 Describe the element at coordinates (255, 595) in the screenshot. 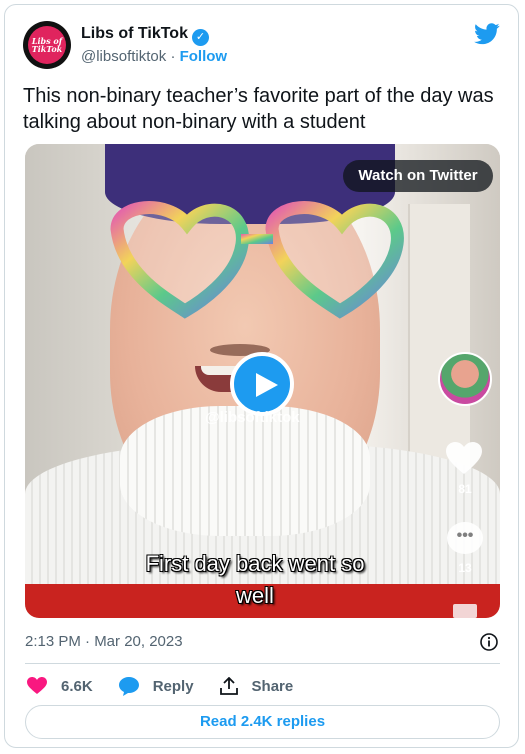

I see `video-caption-line2: well` at that location.